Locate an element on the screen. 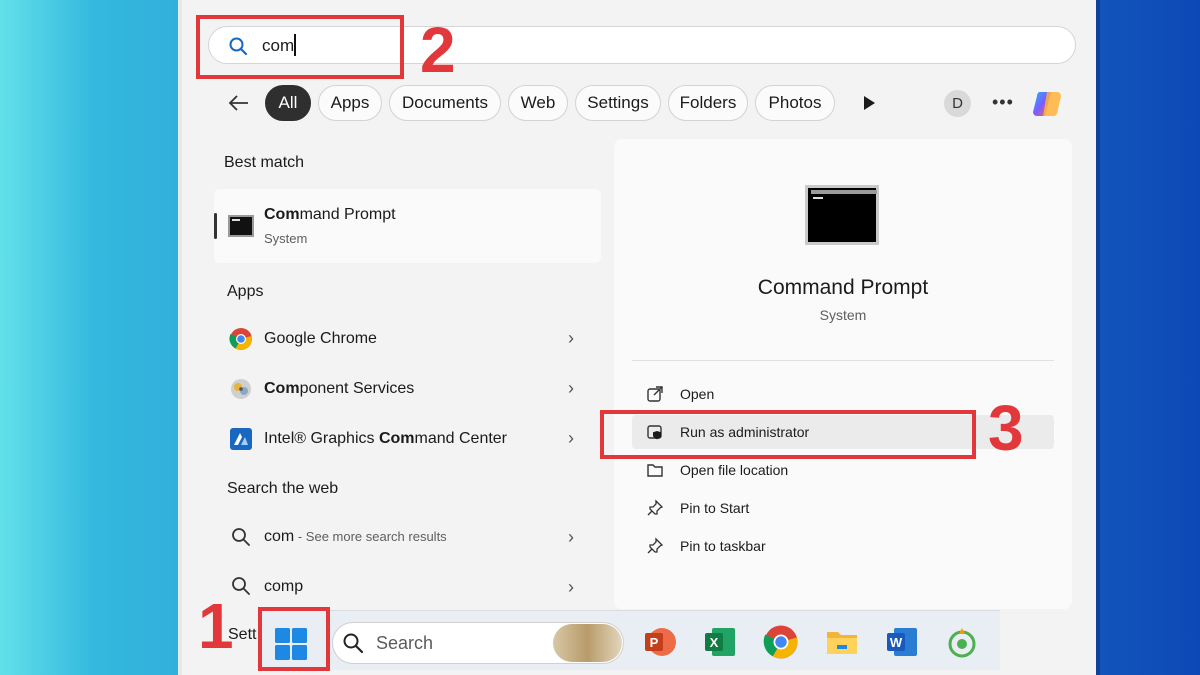 The width and height of the screenshot is (1200, 675). tab-photos: Photos is located at coordinates (795, 103).